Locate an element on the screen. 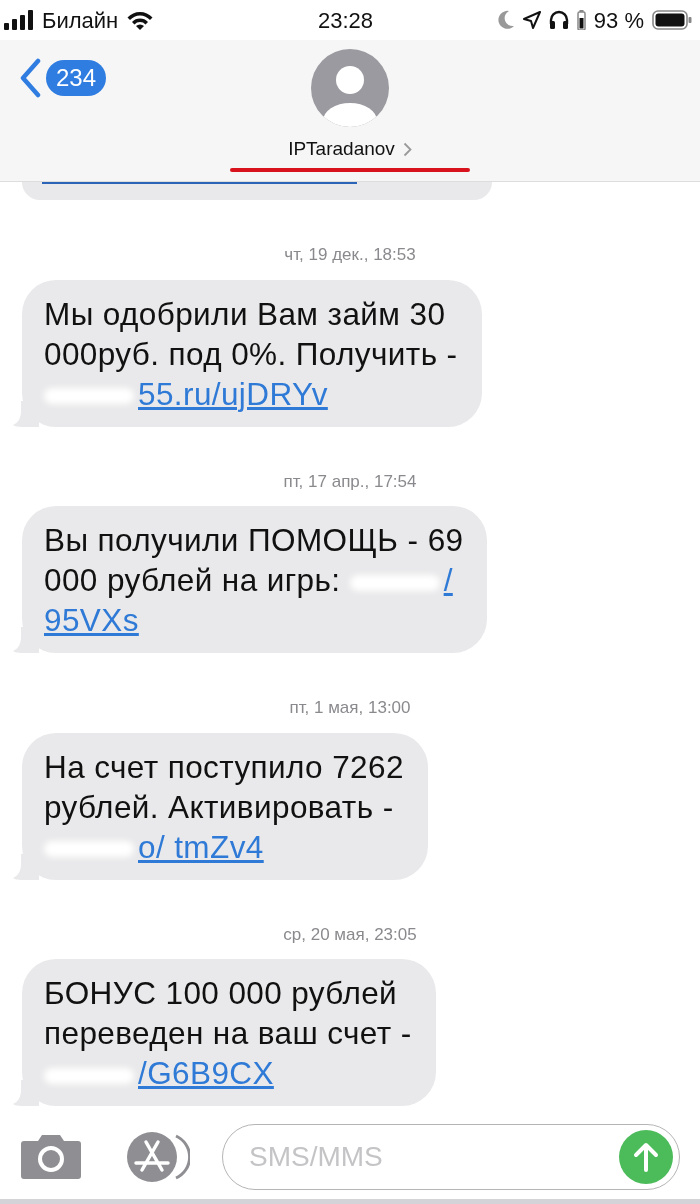 The image size is (700, 1204). battery-icon is located at coordinates (672, 20).